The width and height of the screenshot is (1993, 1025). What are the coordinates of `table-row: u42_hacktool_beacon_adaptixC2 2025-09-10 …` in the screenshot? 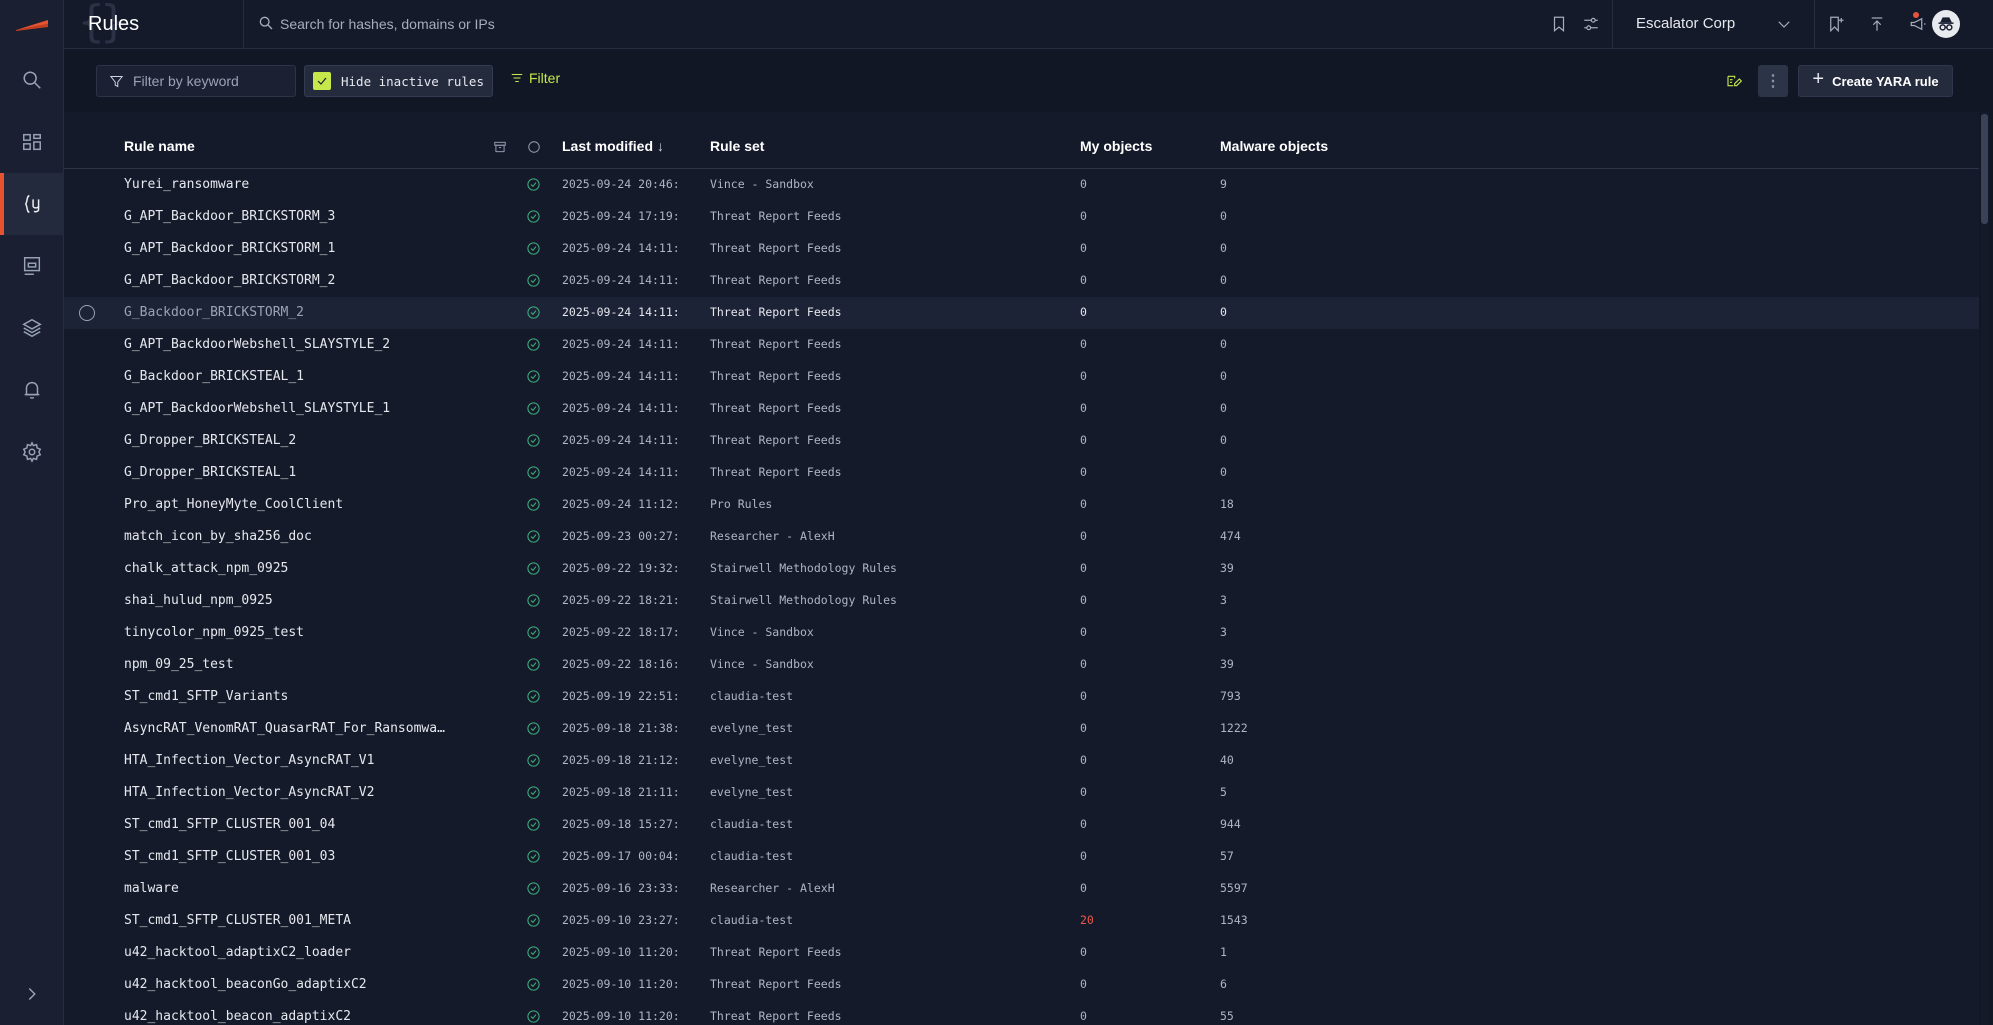 It's located at (1021, 1013).